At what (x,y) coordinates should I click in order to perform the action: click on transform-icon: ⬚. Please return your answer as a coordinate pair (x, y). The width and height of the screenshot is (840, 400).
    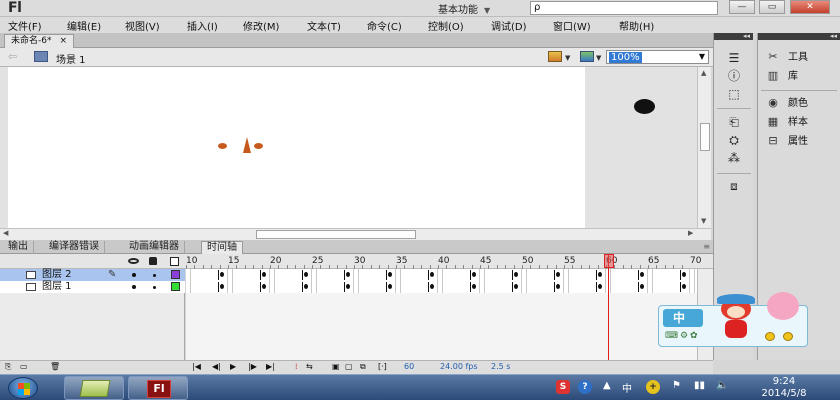
    Looking at the image, I should click on (734, 94).